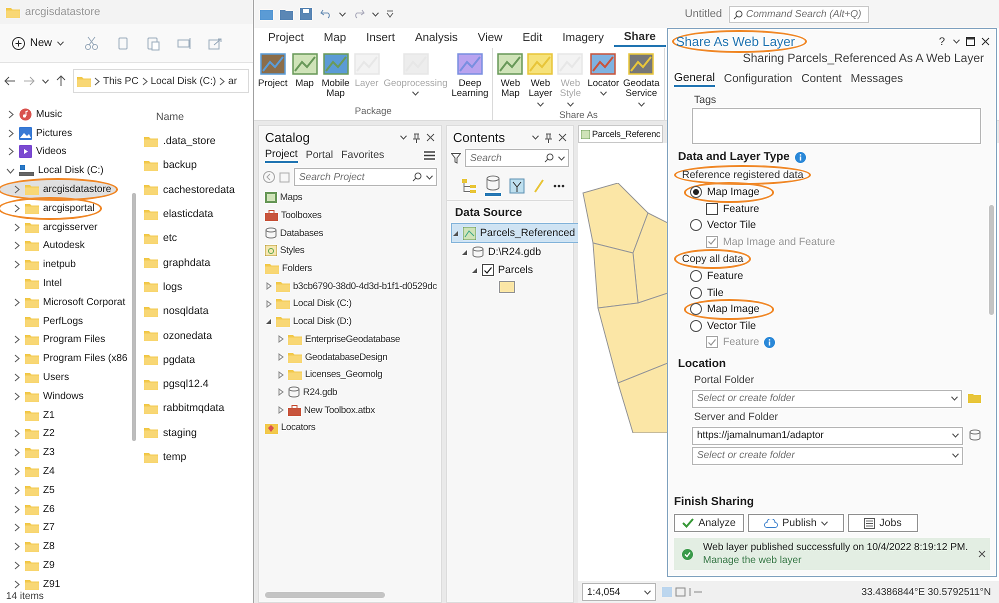 Image resolution: width=999 pixels, height=603 pixels. Describe the element at coordinates (326, 14) in the screenshot. I see `undo-icon` at that location.